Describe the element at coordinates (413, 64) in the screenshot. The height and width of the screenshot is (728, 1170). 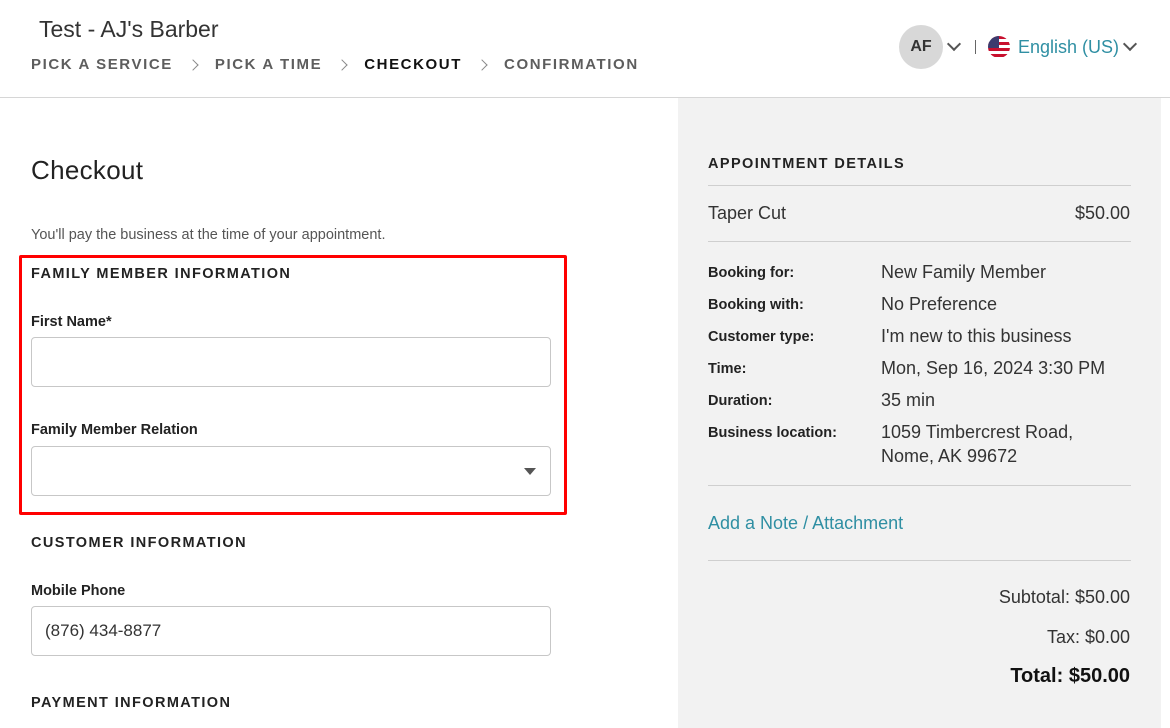
I see `step-checkout: CHECKOUT` at that location.